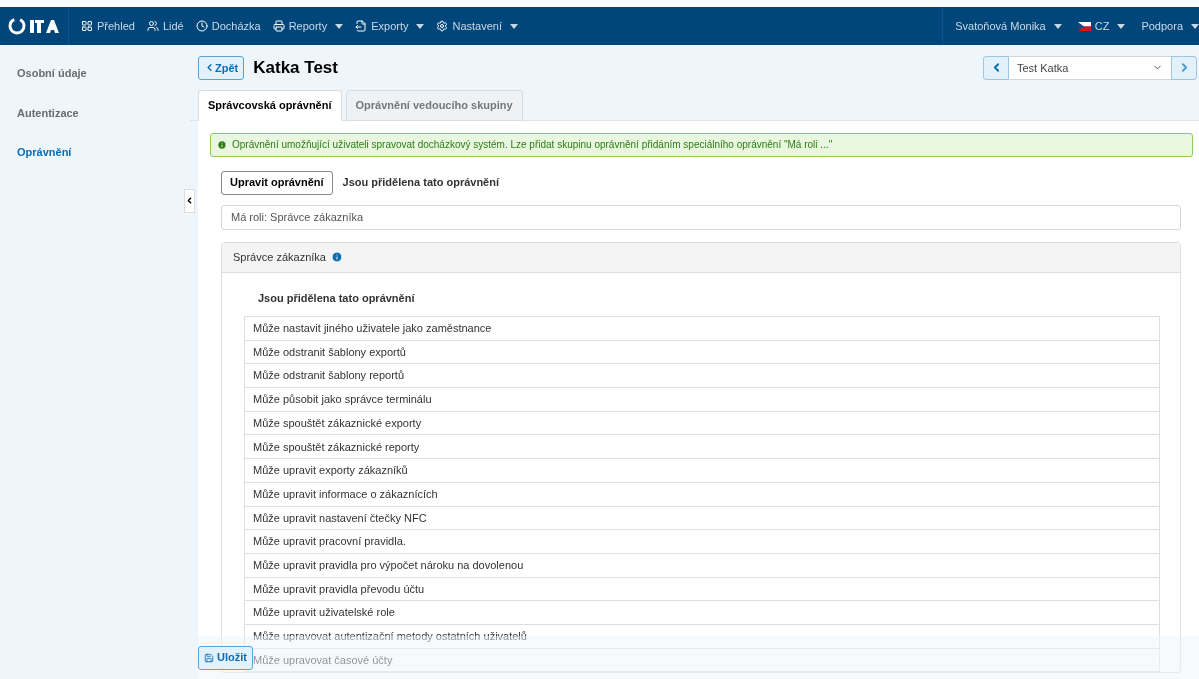 This screenshot has height=679, width=1199. I want to click on permission-item: Může odstranit šablony exportů, so click(702, 352).